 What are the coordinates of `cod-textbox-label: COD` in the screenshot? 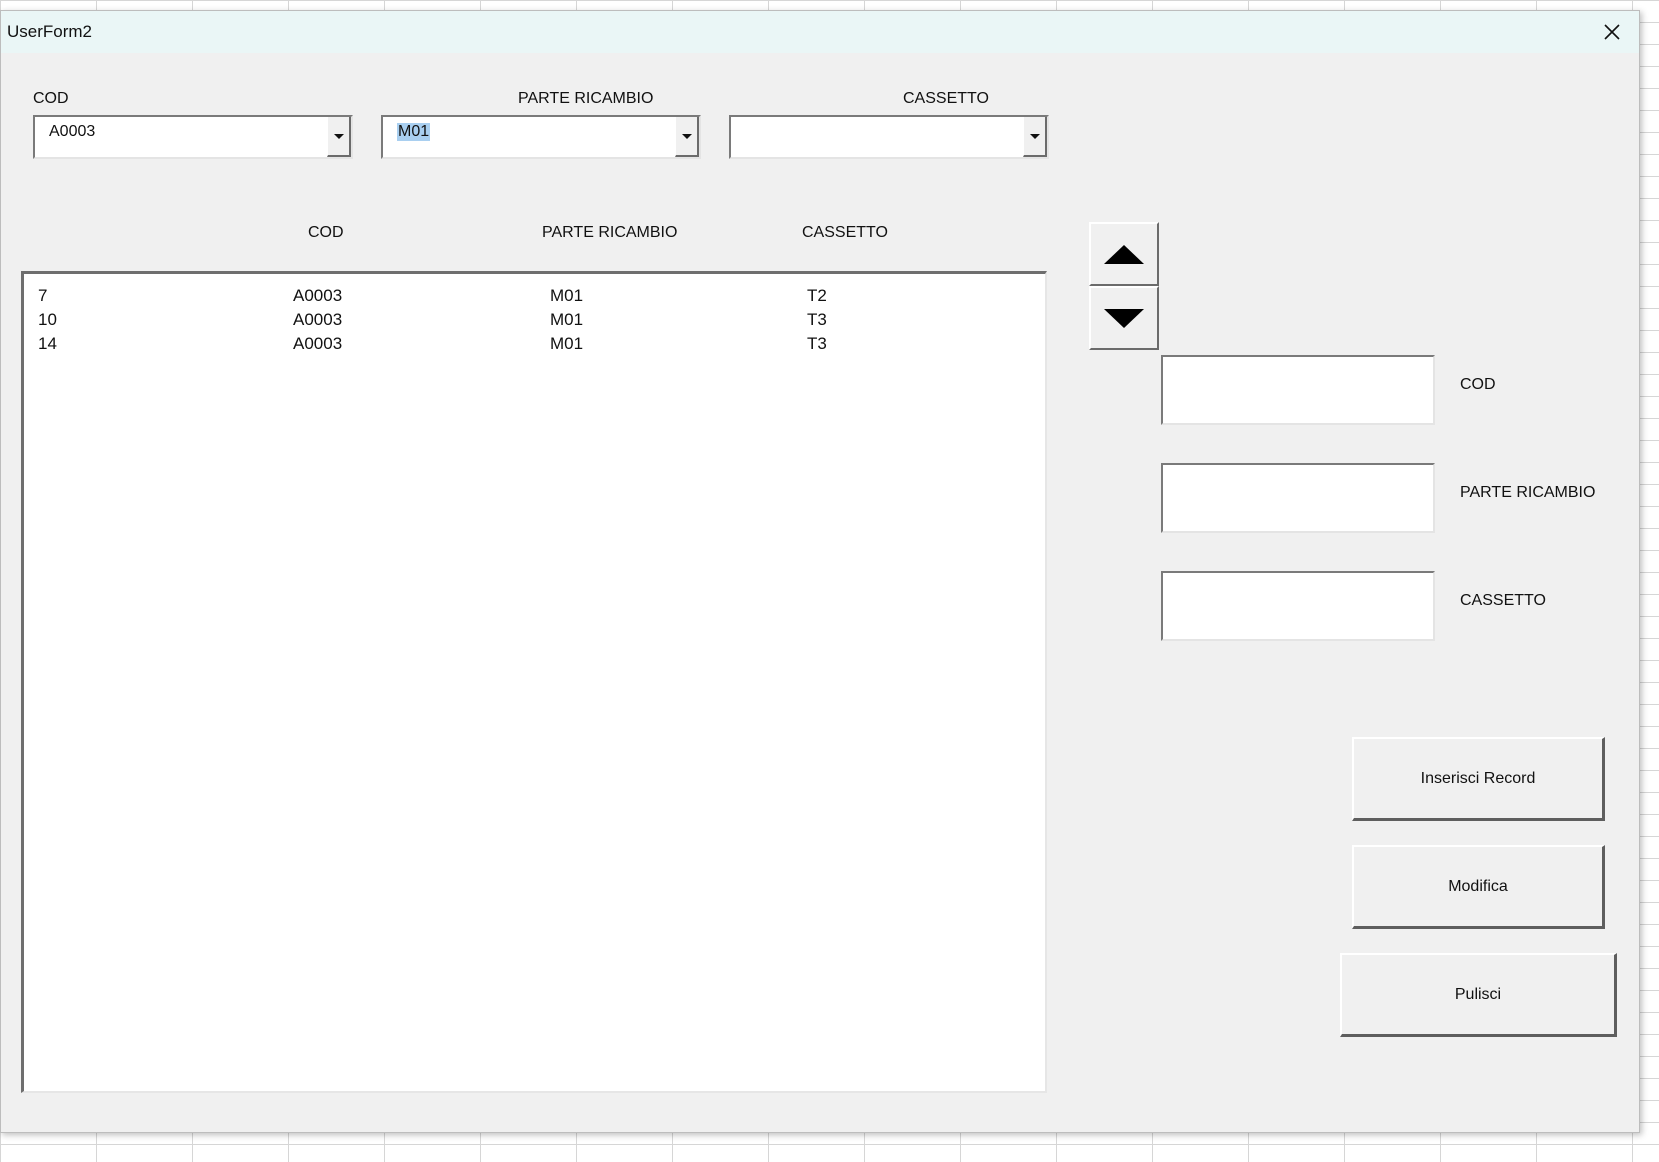 It's located at (1478, 384).